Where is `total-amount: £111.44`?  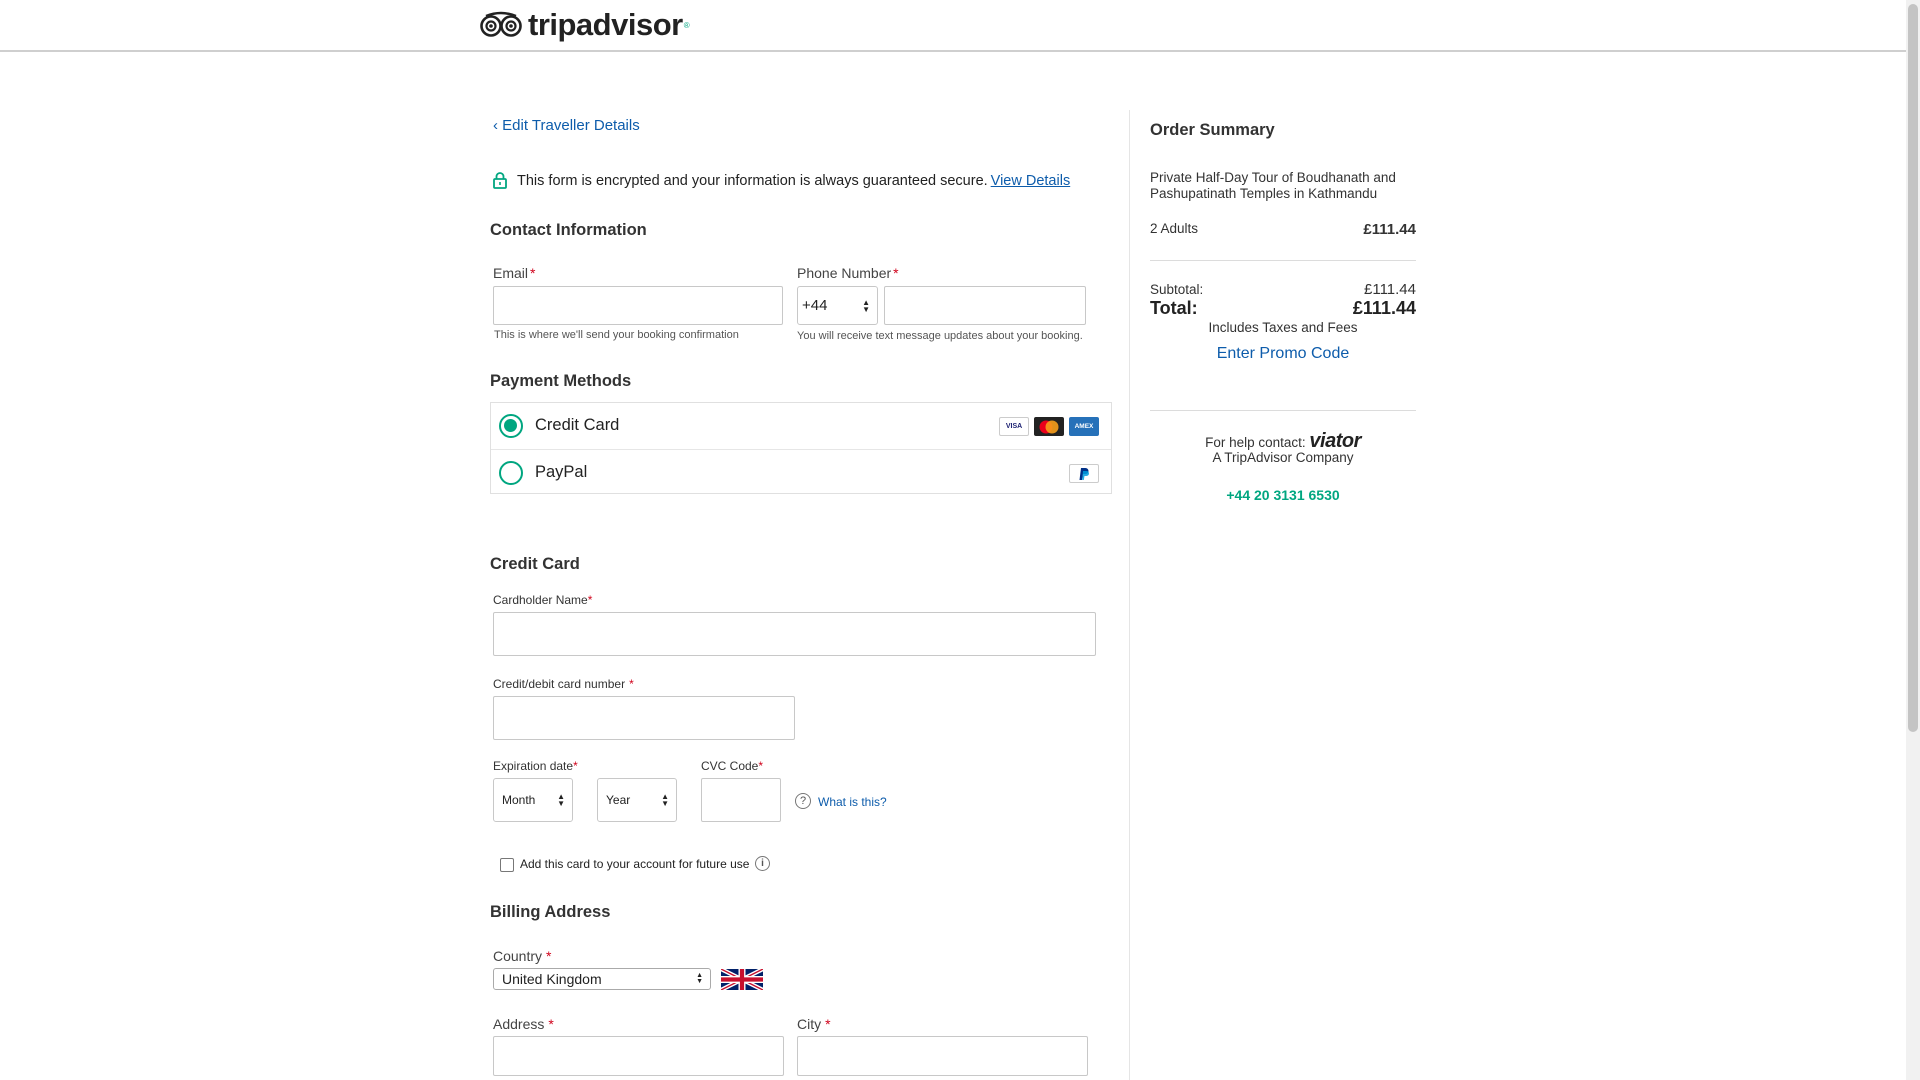 total-amount: £111.44 is located at coordinates (1384, 308).